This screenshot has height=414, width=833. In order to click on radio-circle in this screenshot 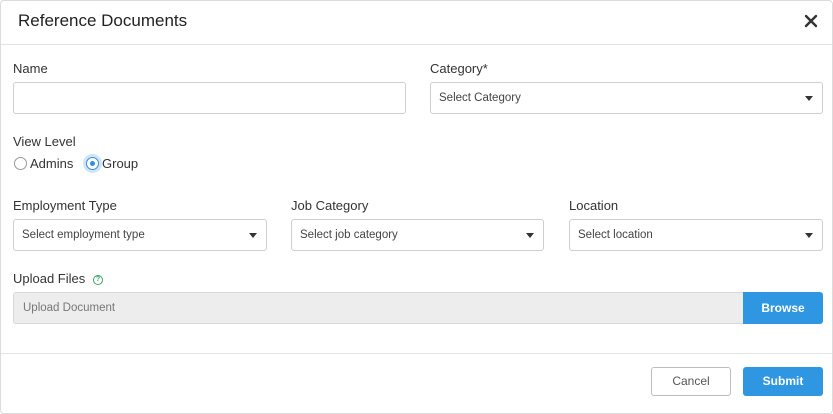, I will do `click(20, 163)`.